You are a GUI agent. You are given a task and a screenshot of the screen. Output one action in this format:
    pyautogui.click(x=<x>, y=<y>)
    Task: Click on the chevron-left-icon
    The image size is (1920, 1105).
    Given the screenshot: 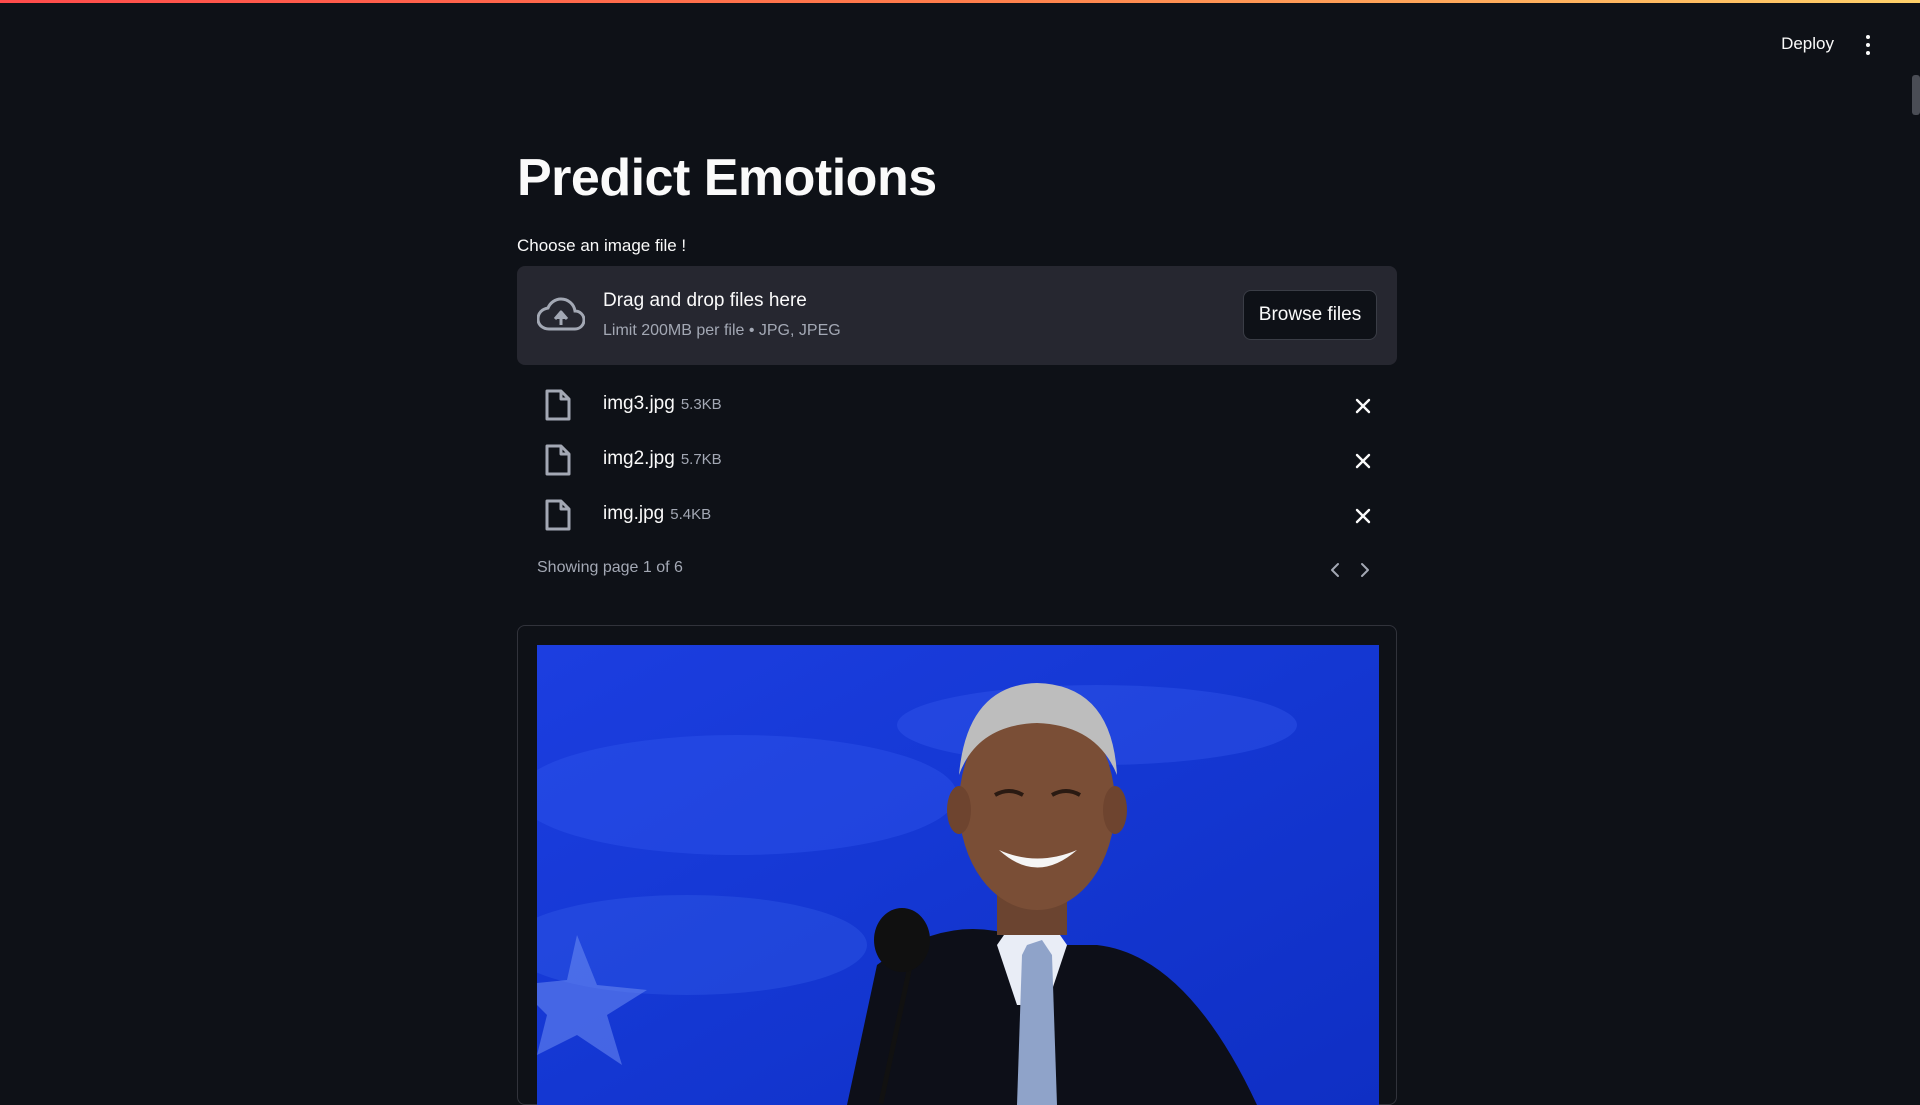 What is the action you would take?
    pyautogui.click(x=1335, y=570)
    